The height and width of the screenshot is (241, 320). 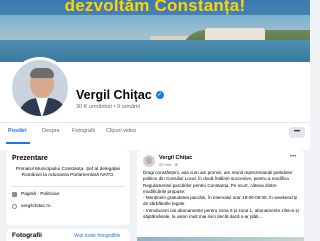 What do you see at coordinates (36, 206) in the screenshot?
I see `intro-website: vergilchitac.ro` at bounding box center [36, 206].